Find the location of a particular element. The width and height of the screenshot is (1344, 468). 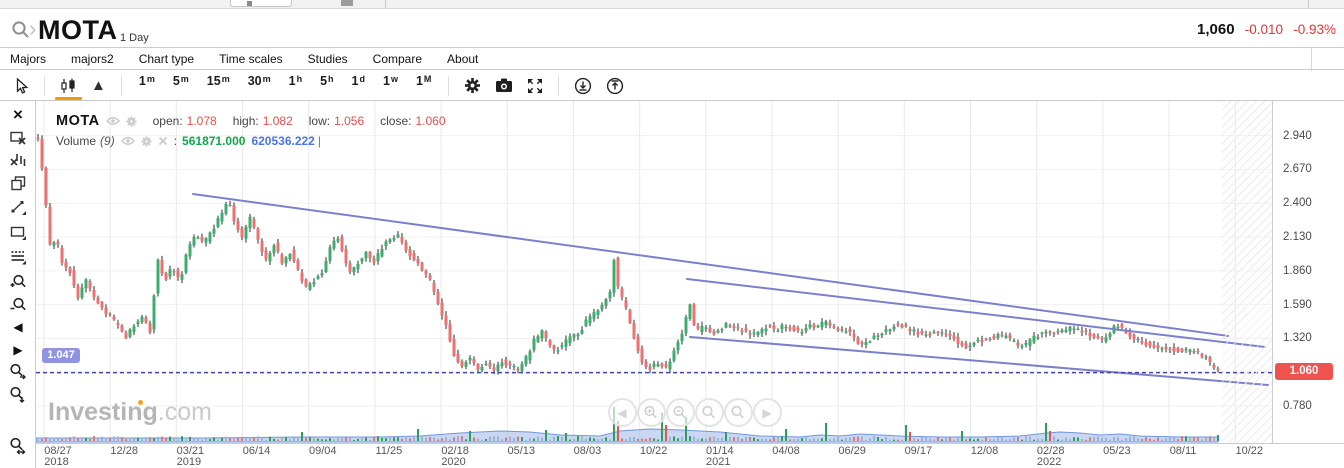

open-value: 1.078 is located at coordinates (201, 121).